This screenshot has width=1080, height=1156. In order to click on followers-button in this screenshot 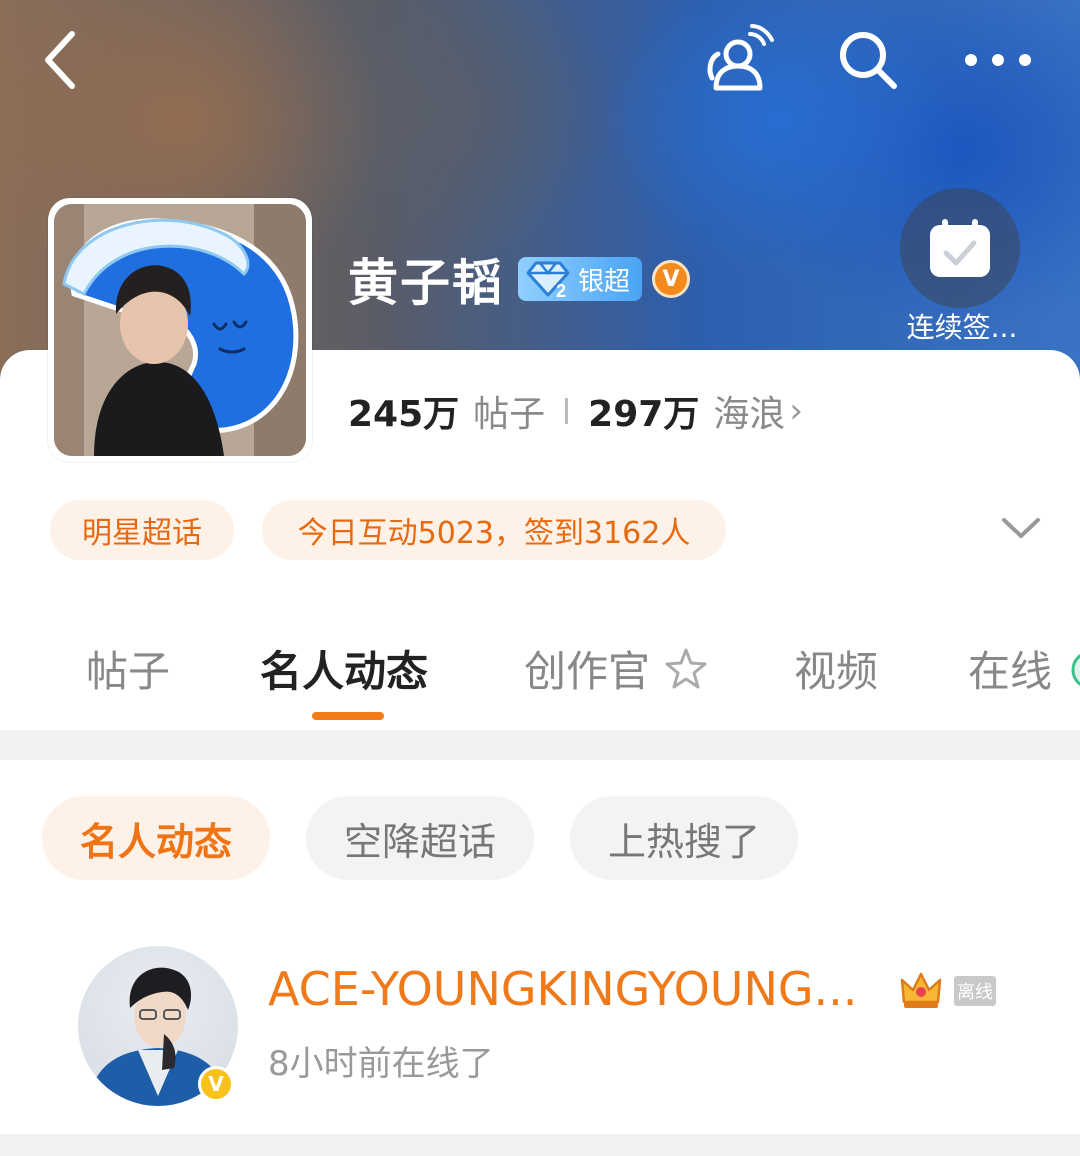, I will do `click(738, 60)`.